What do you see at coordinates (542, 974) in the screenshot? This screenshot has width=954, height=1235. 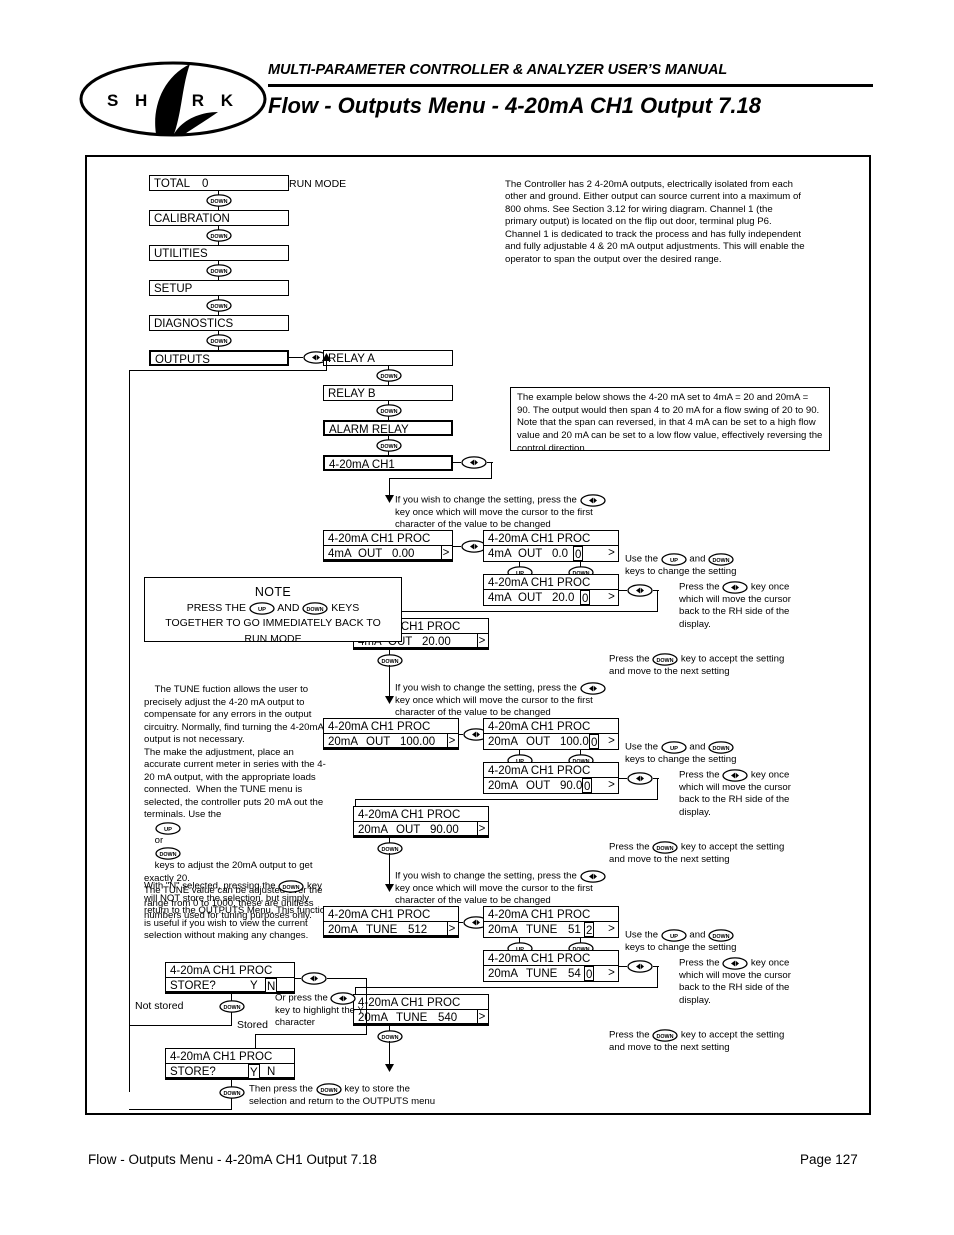 I see `display-field-mode: TUNE` at bounding box center [542, 974].